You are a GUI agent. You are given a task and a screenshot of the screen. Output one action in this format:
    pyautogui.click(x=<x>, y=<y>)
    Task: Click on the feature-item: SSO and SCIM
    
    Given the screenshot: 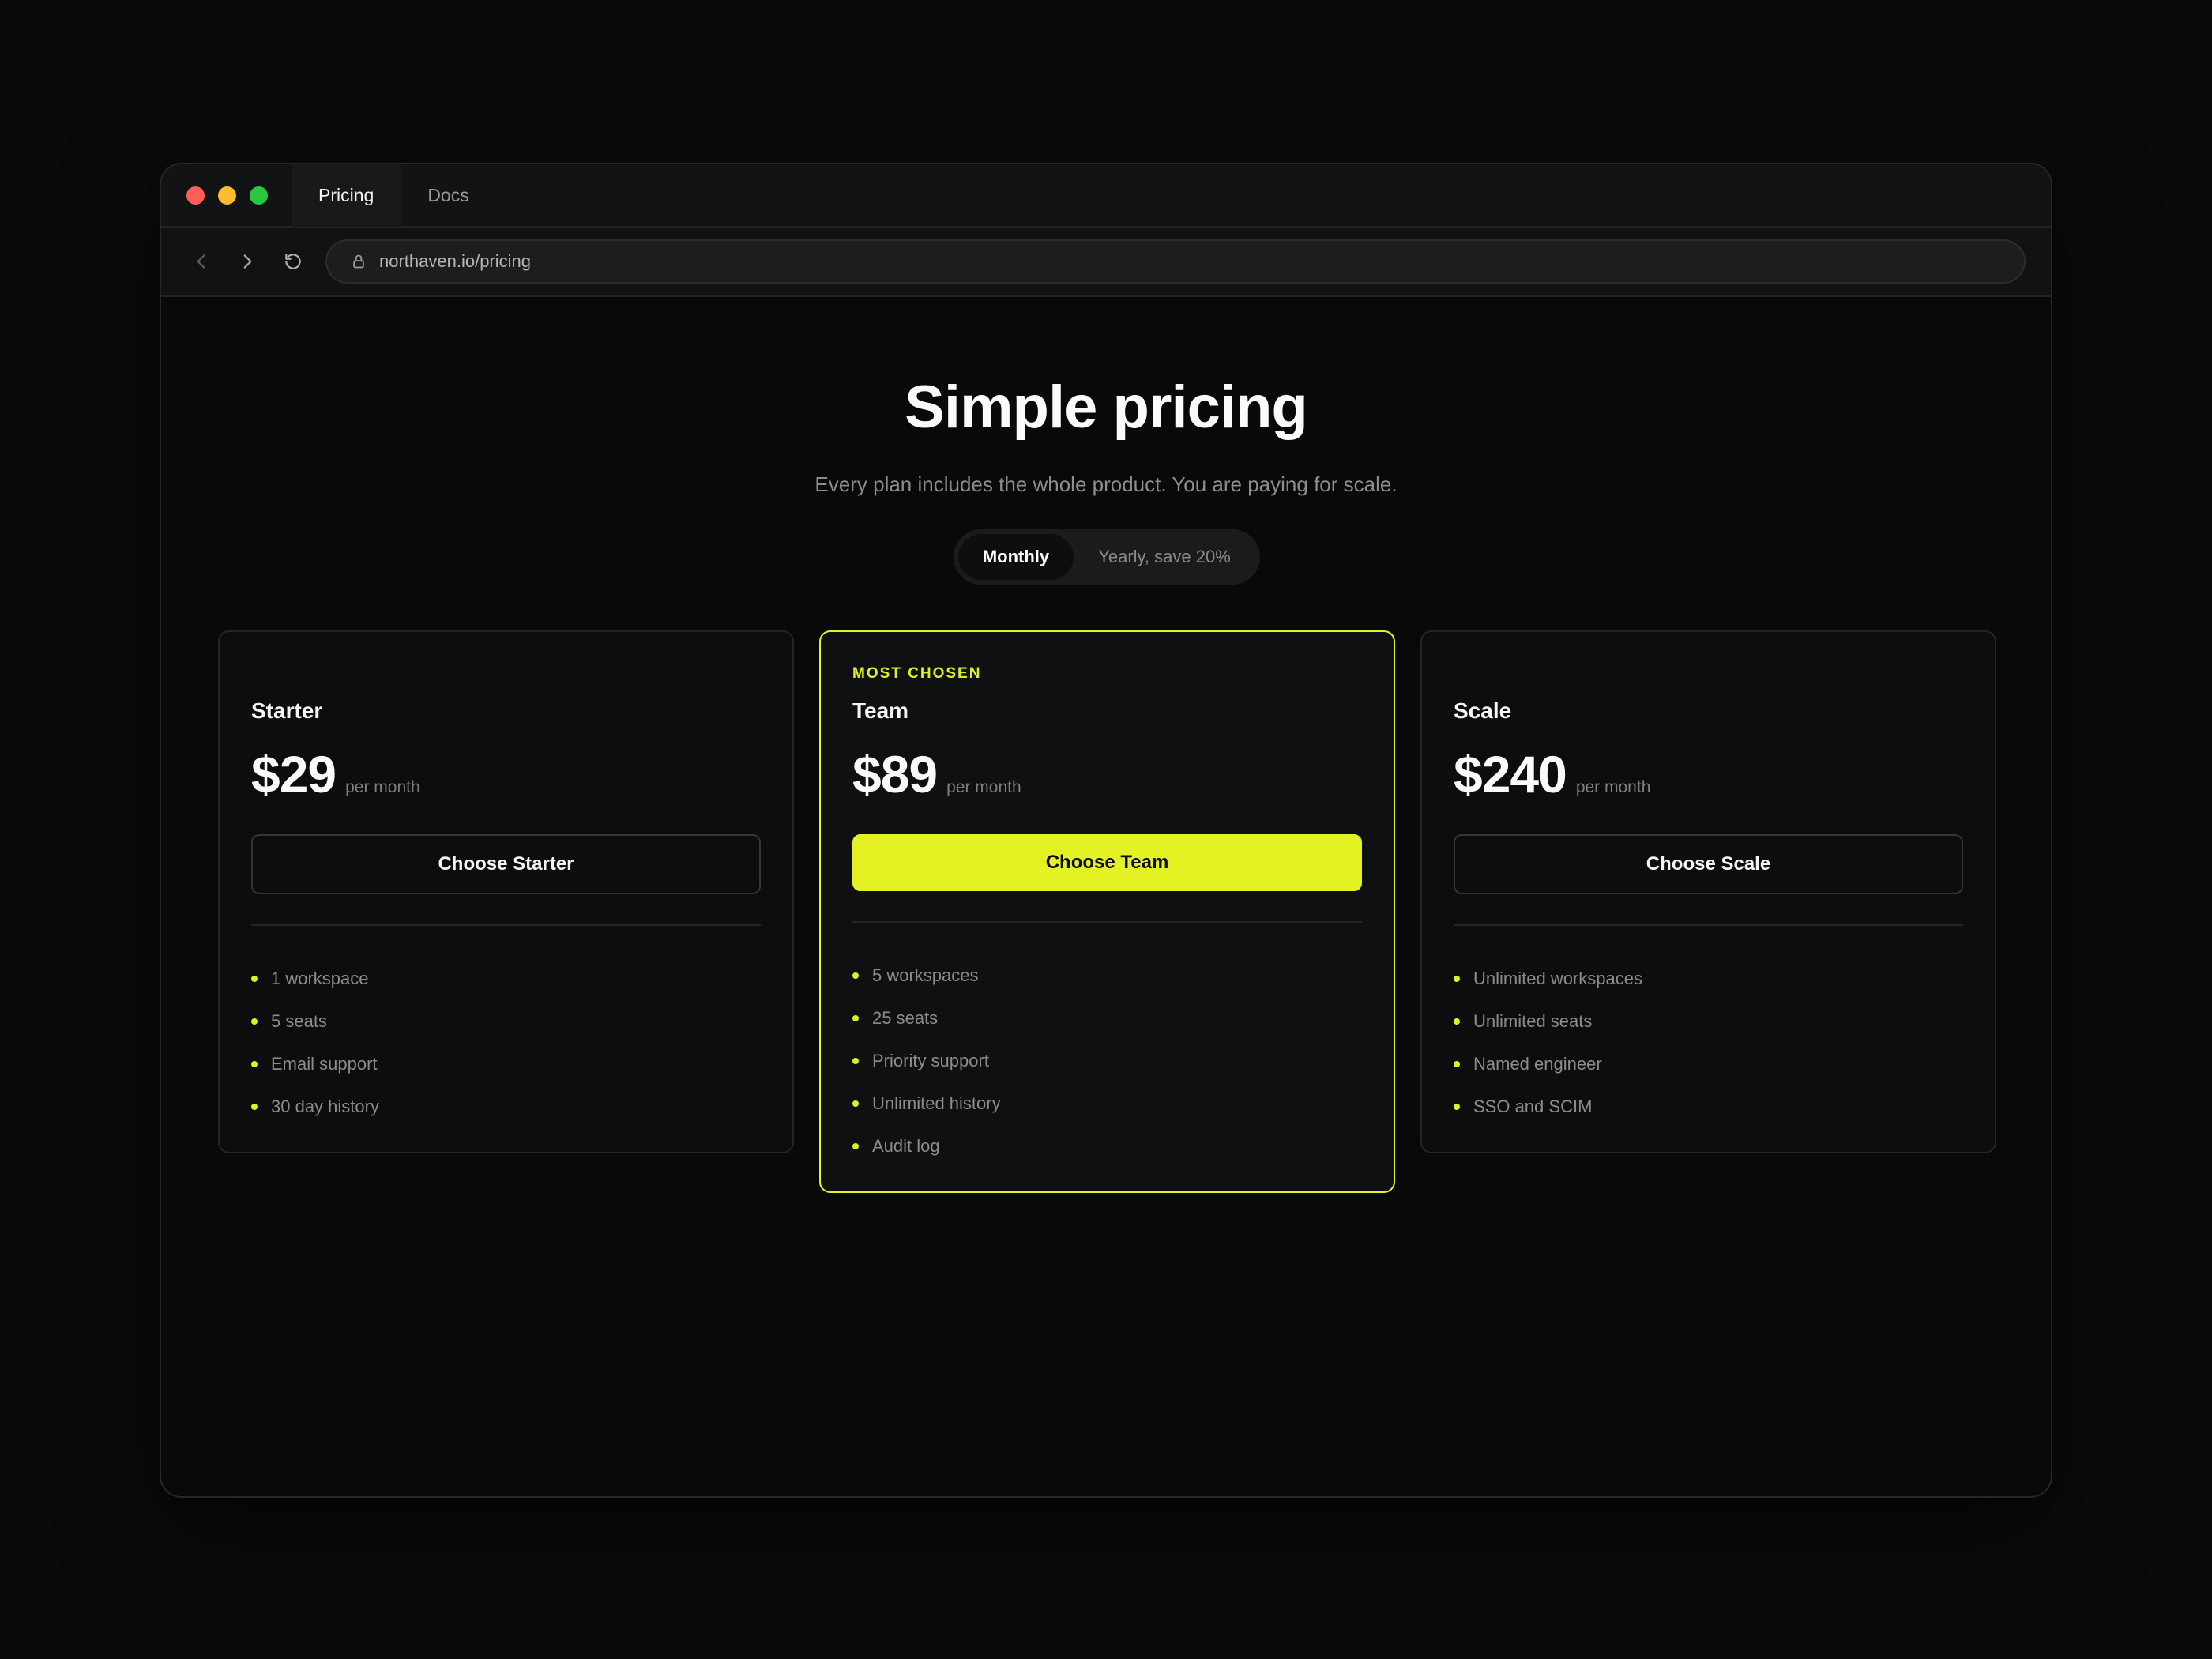 What is the action you would take?
    pyautogui.click(x=1548, y=1106)
    